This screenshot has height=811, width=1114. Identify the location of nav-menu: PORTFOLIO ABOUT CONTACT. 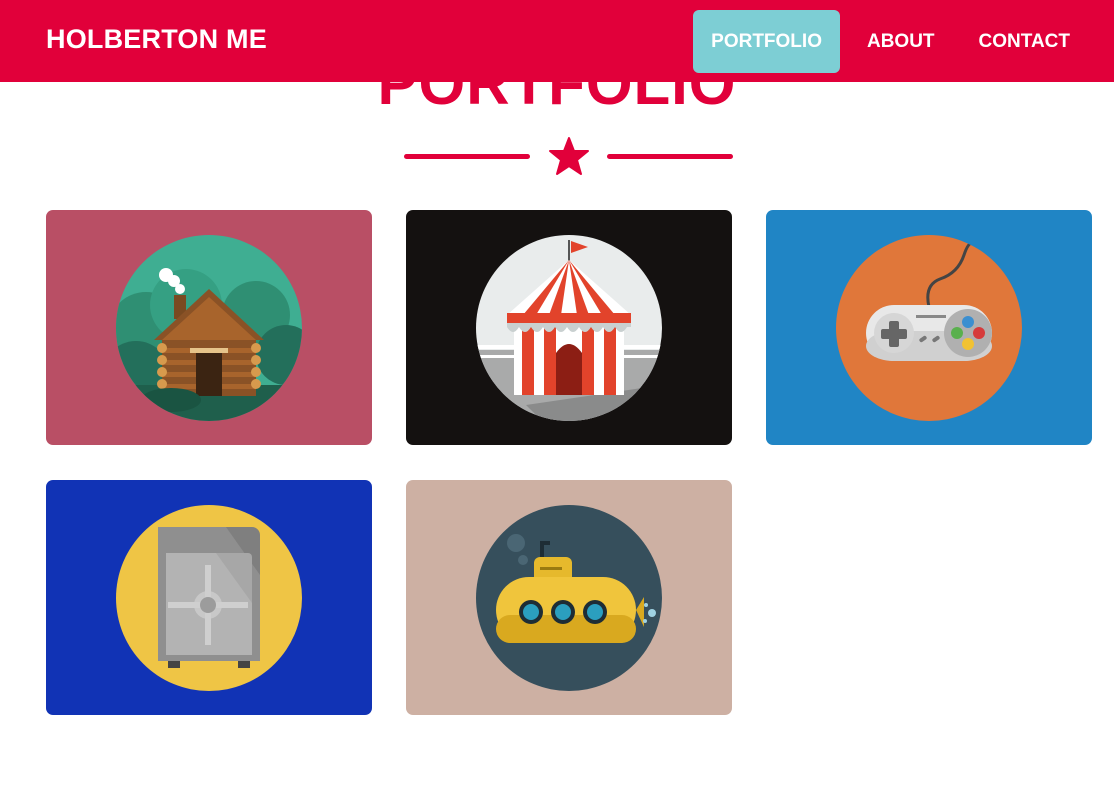
(903, 41).